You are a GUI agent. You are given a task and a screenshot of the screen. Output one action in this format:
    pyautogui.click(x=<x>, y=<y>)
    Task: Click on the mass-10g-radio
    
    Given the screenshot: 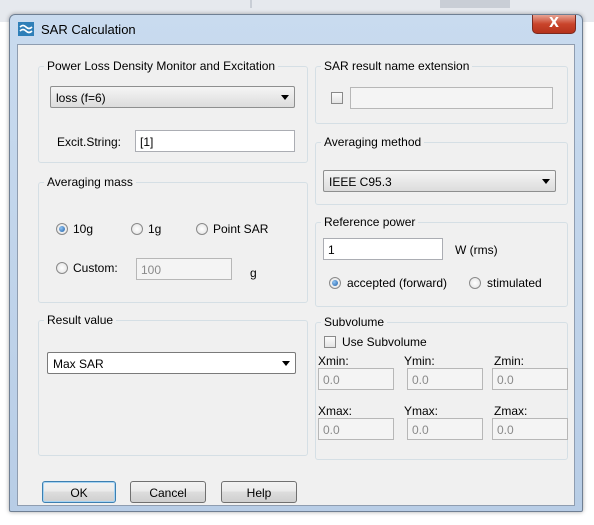 What is the action you would take?
    pyautogui.click(x=62, y=229)
    